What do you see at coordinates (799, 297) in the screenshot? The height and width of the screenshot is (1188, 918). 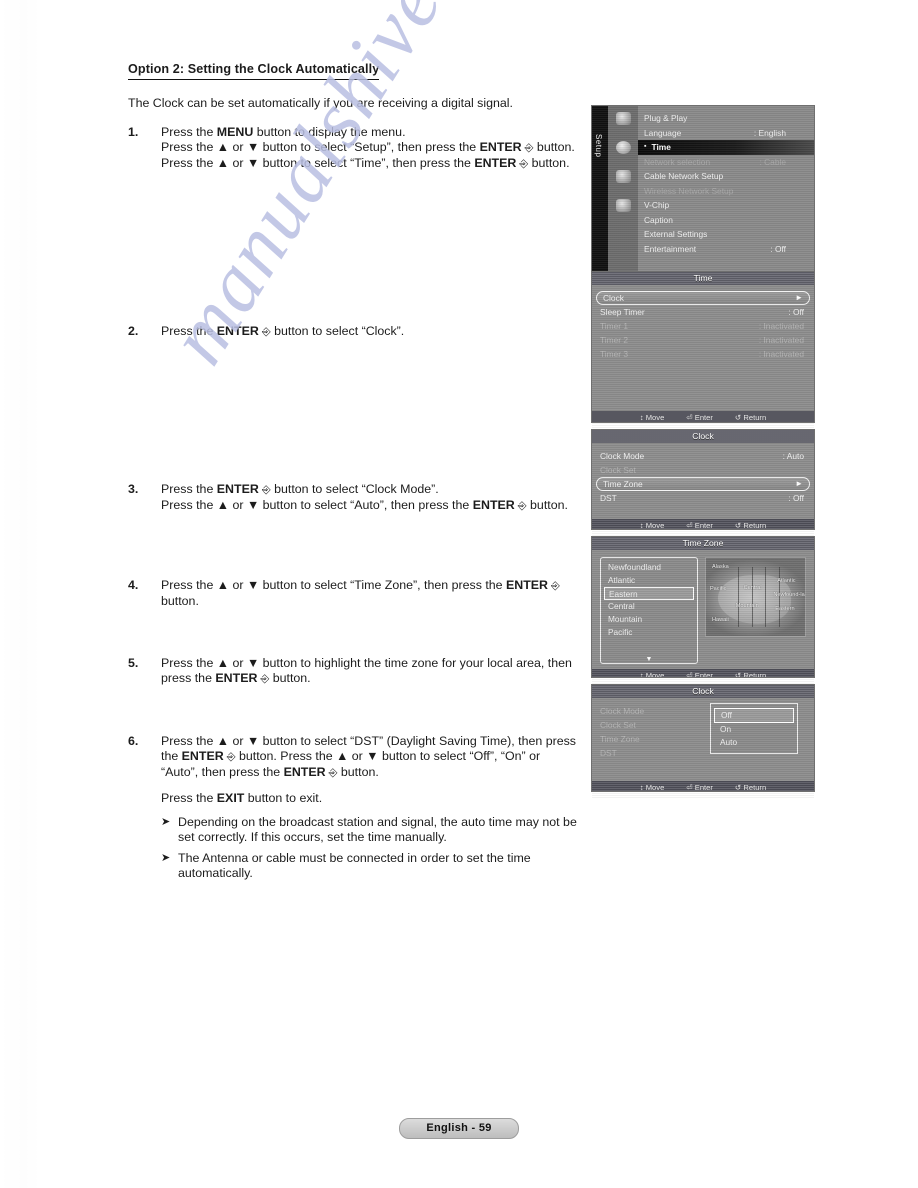 I see `chevron-right-icon: ►` at bounding box center [799, 297].